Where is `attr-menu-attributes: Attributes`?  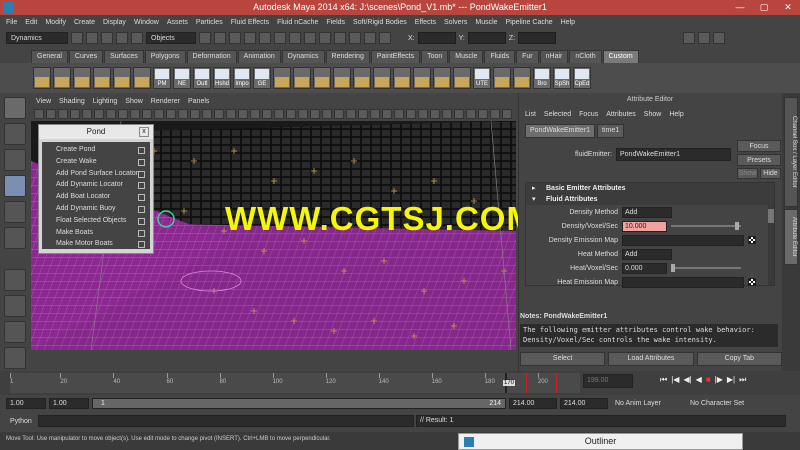
attr-menu-attributes: Attributes is located at coordinates (621, 114).